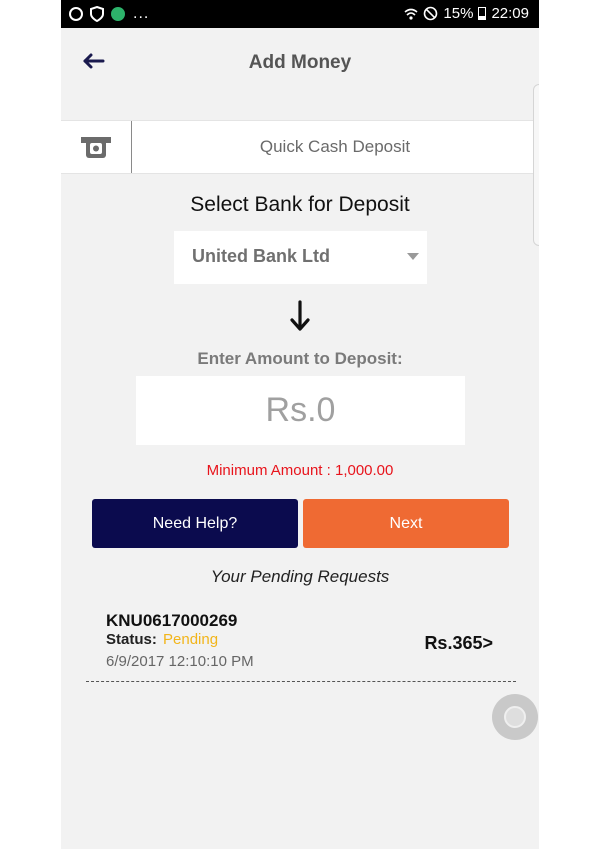 The width and height of the screenshot is (600, 849). I want to click on tab-label: Quick Cash Deposit, so click(335, 146).